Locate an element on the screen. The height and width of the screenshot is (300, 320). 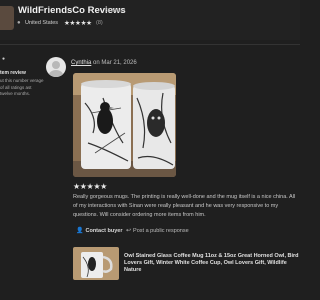
shop-location: United States is located at coordinates (42, 23).